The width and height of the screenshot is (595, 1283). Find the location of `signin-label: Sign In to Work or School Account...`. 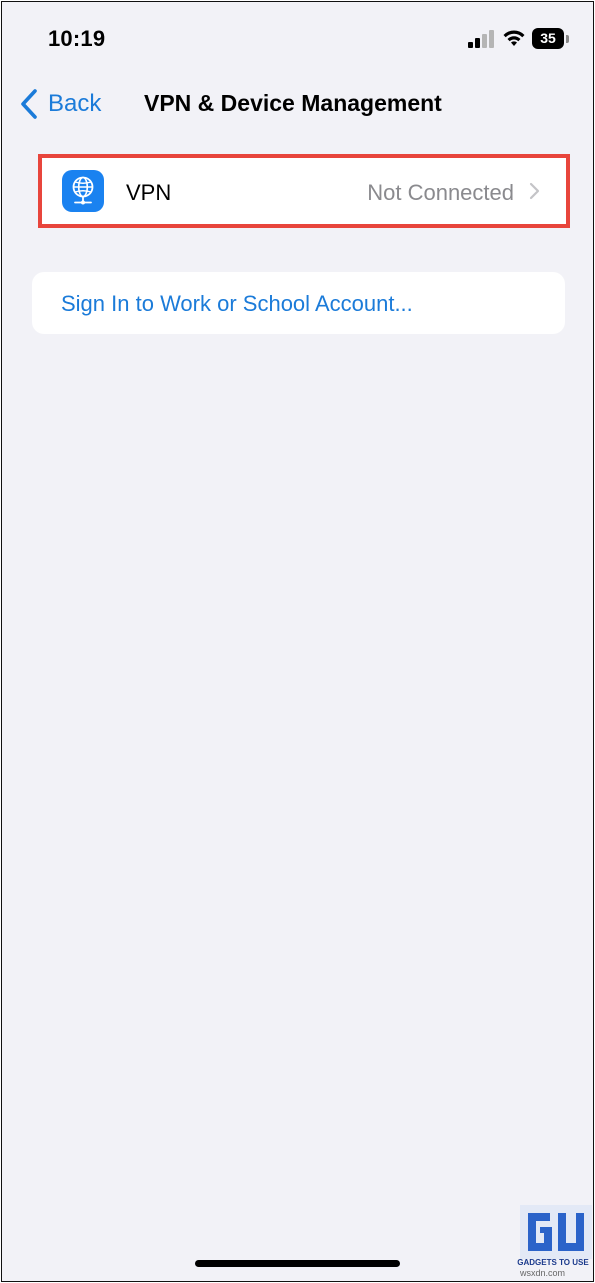

signin-label: Sign In to Work or School Account... is located at coordinates (237, 303).